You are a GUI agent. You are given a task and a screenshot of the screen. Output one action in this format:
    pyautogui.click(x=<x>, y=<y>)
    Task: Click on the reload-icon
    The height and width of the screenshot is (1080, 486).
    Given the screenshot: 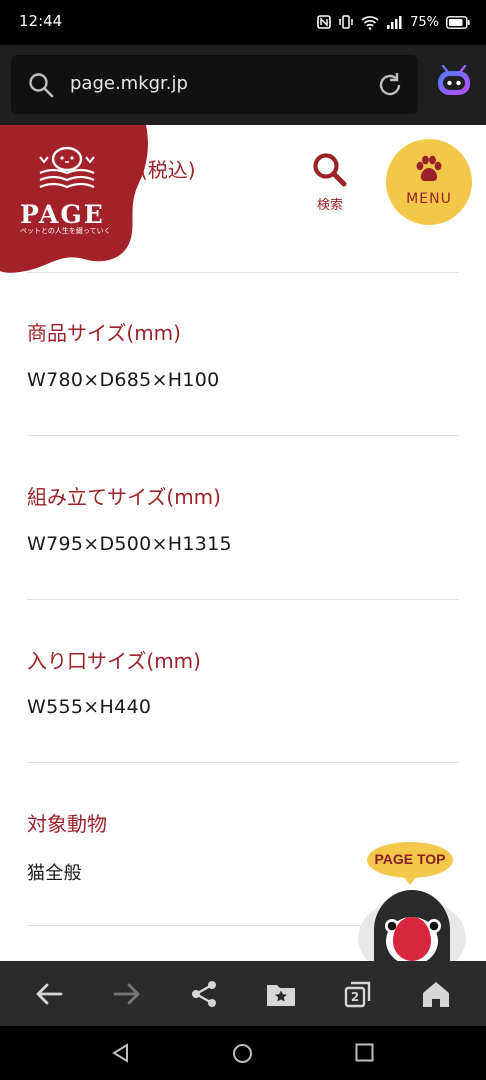 What is the action you would take?
    pyautogui.click(x=390, y=85)
    